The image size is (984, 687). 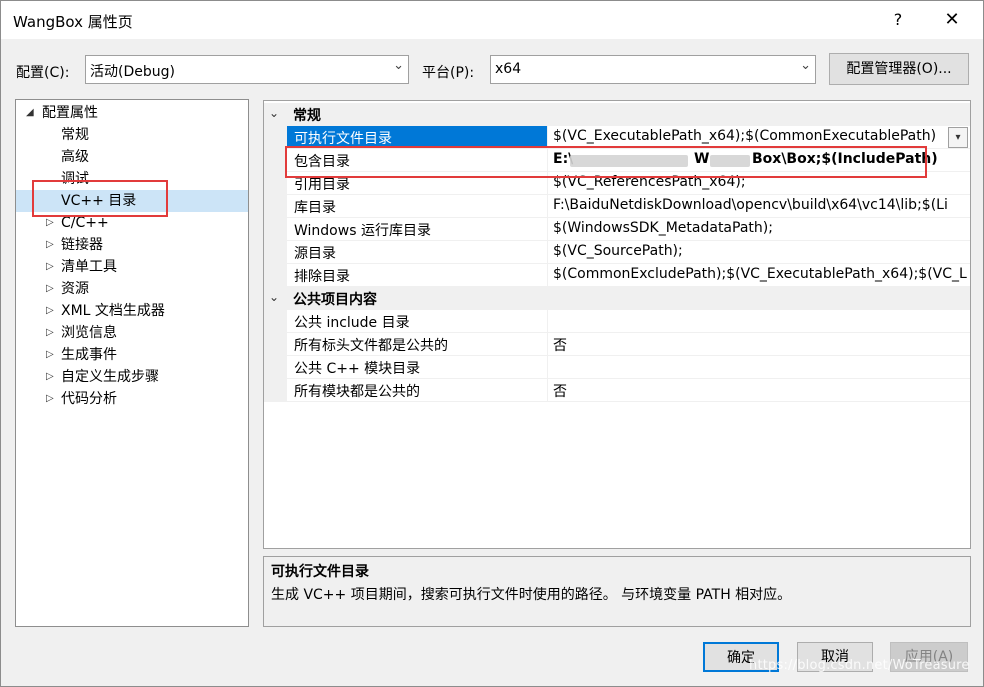 I want to click on tree-item-label: 高级, so click(x=75, y=157).